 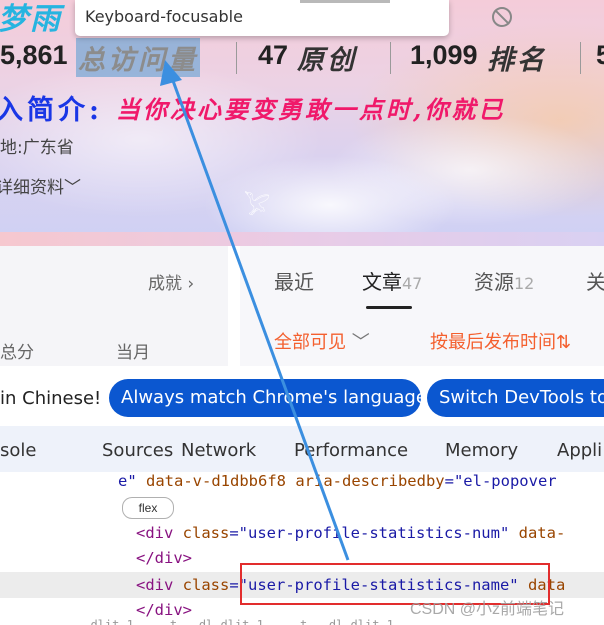 I want to click on banner-logo: 梦雨, so click(x=31, y=19).